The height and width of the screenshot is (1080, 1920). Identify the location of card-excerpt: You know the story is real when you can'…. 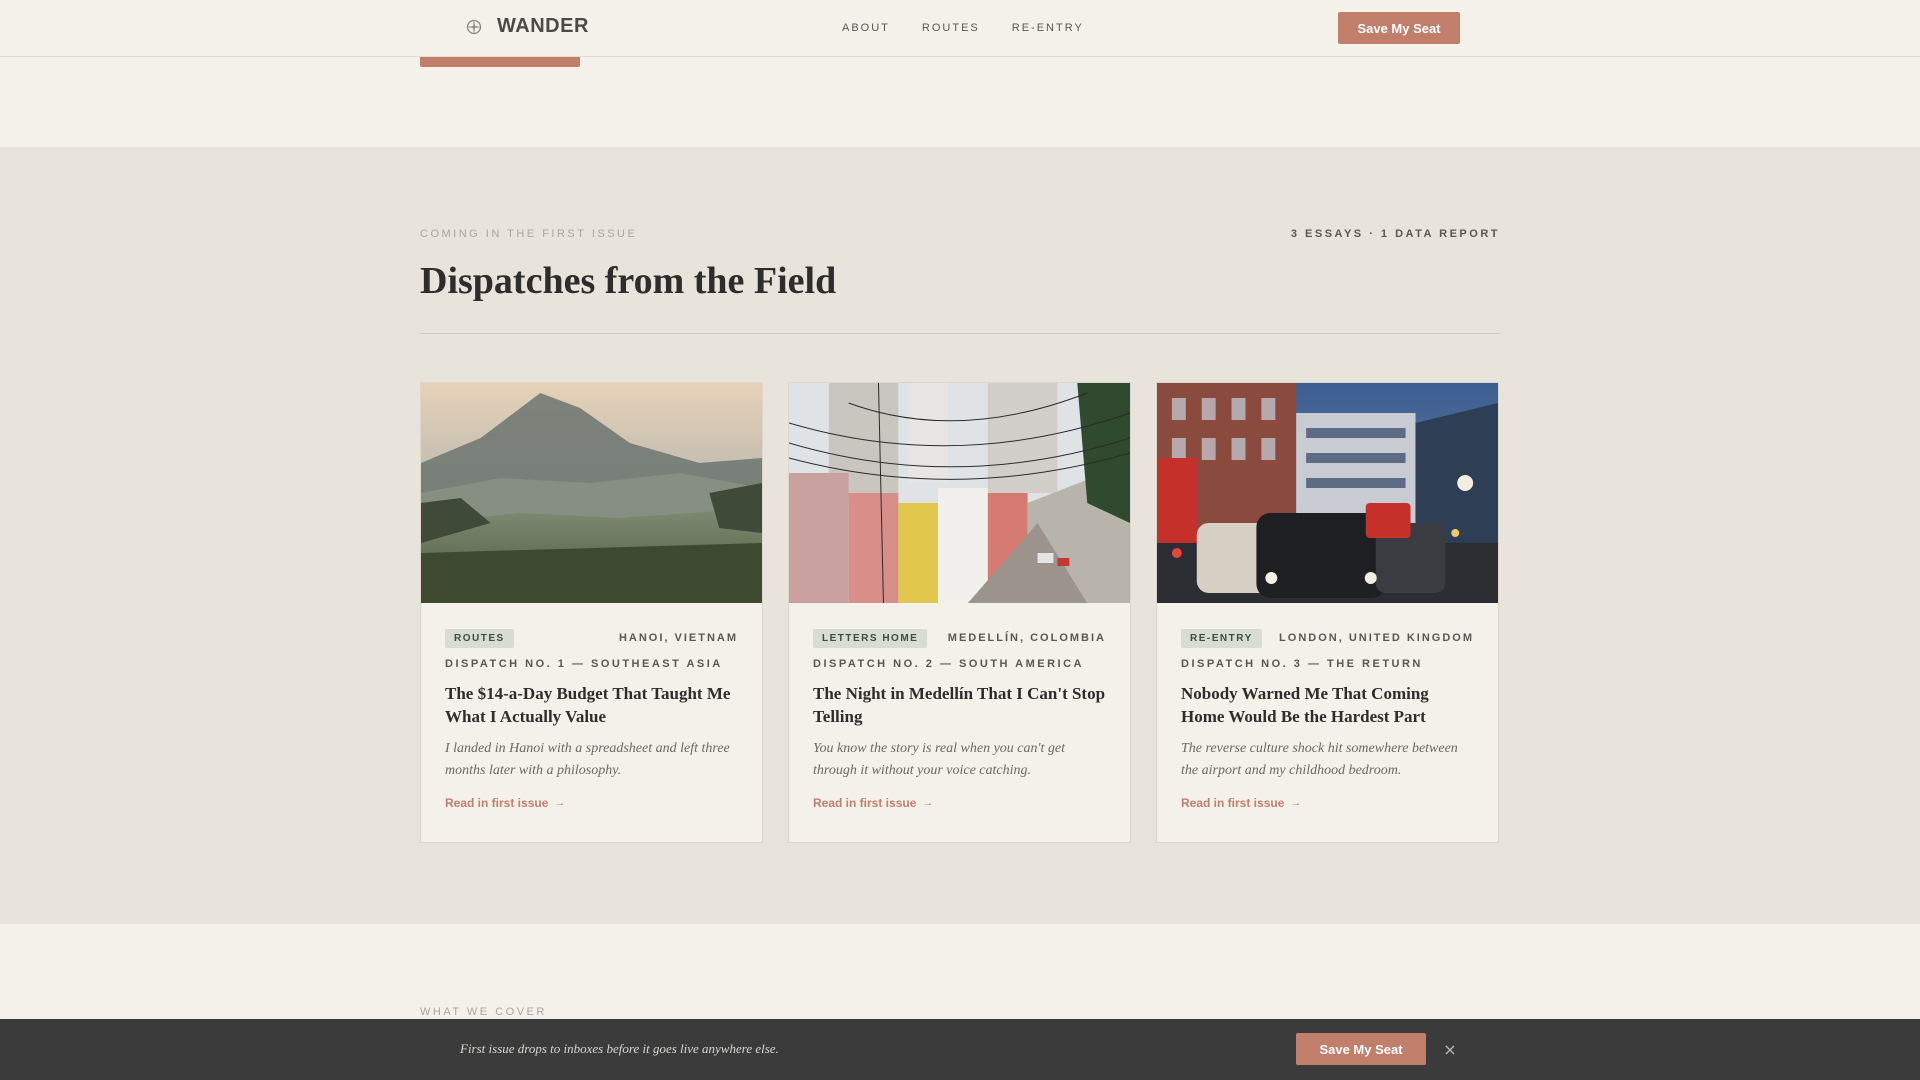
(939, 759).